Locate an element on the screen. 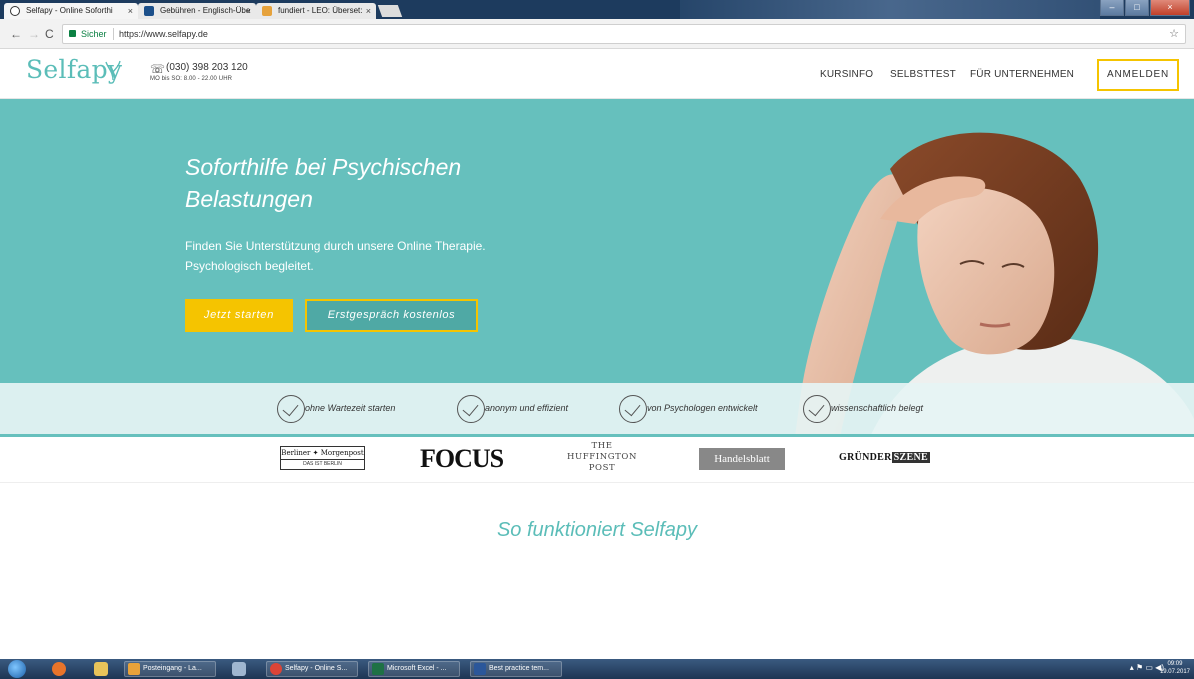 This screenshot has height=679, width=1194. word-icon is located at coordinates (480, 669).